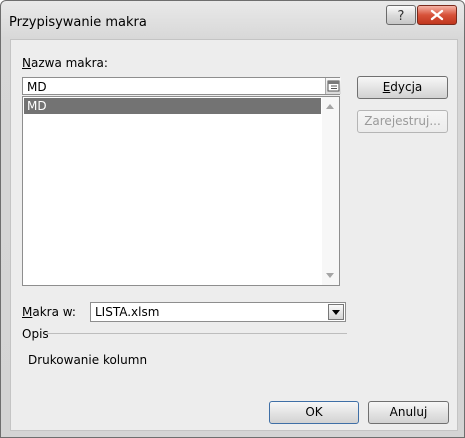 This screenshot has width=465, height=438. What do you see at coordinates (78, 22) in the screenshot?
I see `window-title: Przypisywanie makra` at bounding box center [78, 22].